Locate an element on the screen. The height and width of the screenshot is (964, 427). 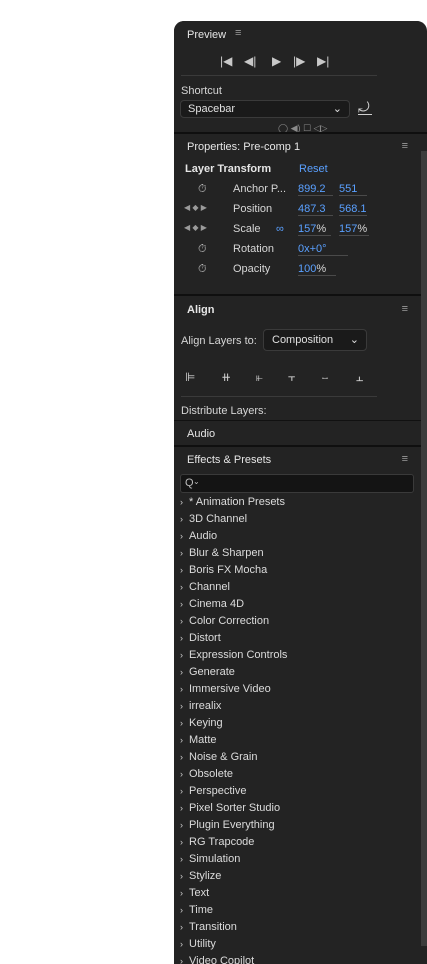
effects-category-item: › Keying is located at coordinates (297, 723).